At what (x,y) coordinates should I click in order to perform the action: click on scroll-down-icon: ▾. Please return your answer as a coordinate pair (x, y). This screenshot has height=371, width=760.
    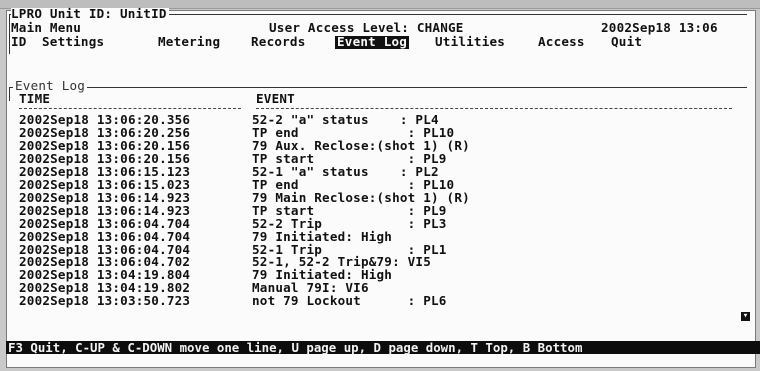
    Looking at the image, I should click on (745, 316).